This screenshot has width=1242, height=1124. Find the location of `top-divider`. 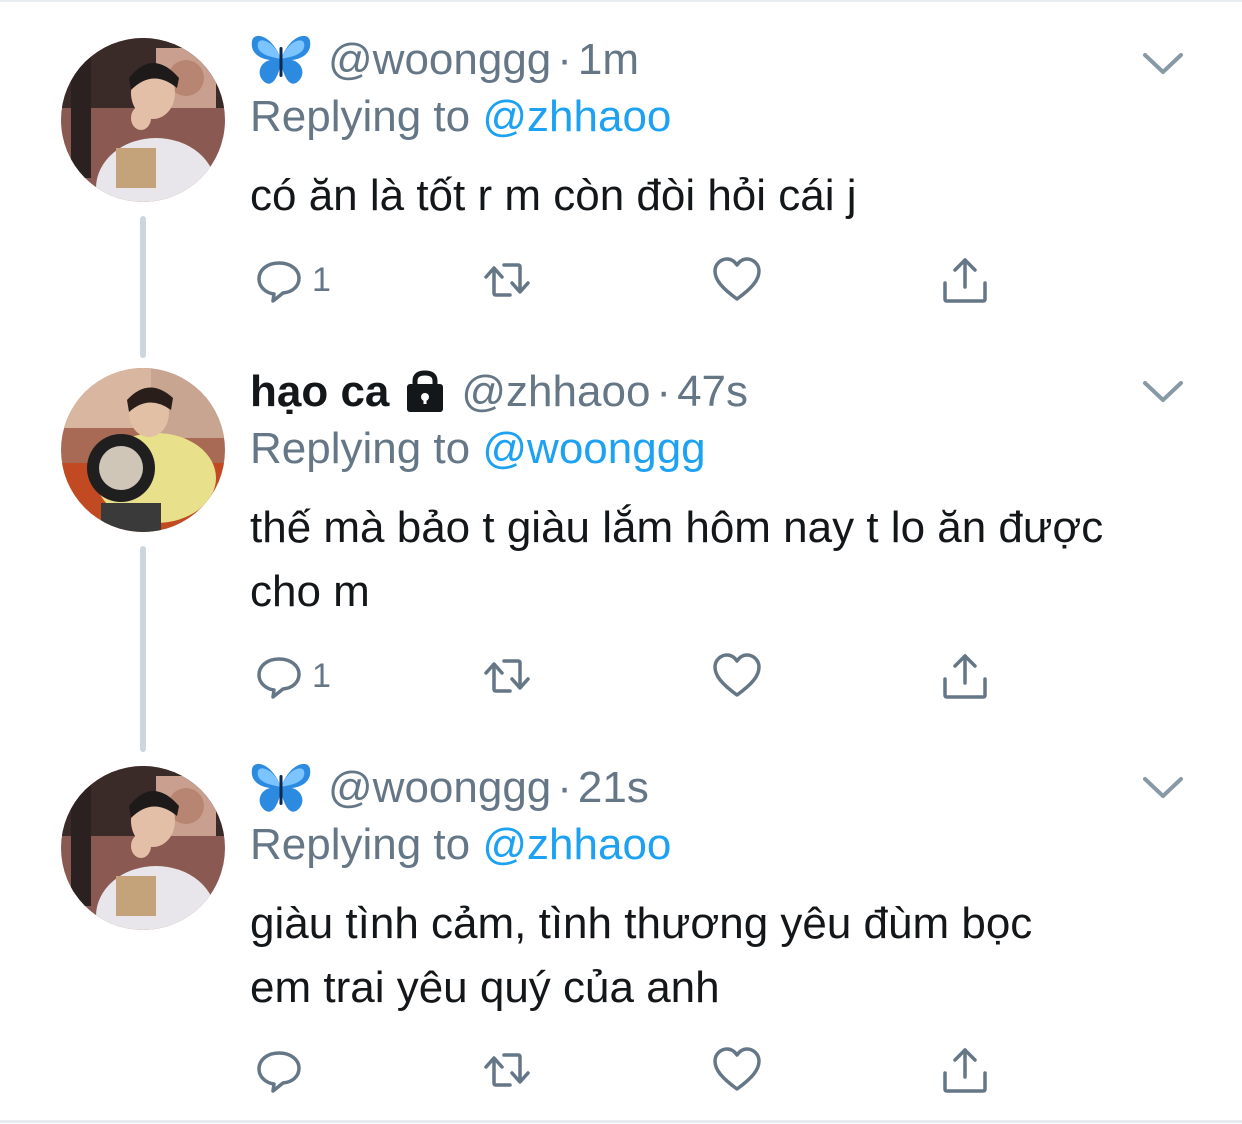

top-divider is located at coordinates (621, 1).